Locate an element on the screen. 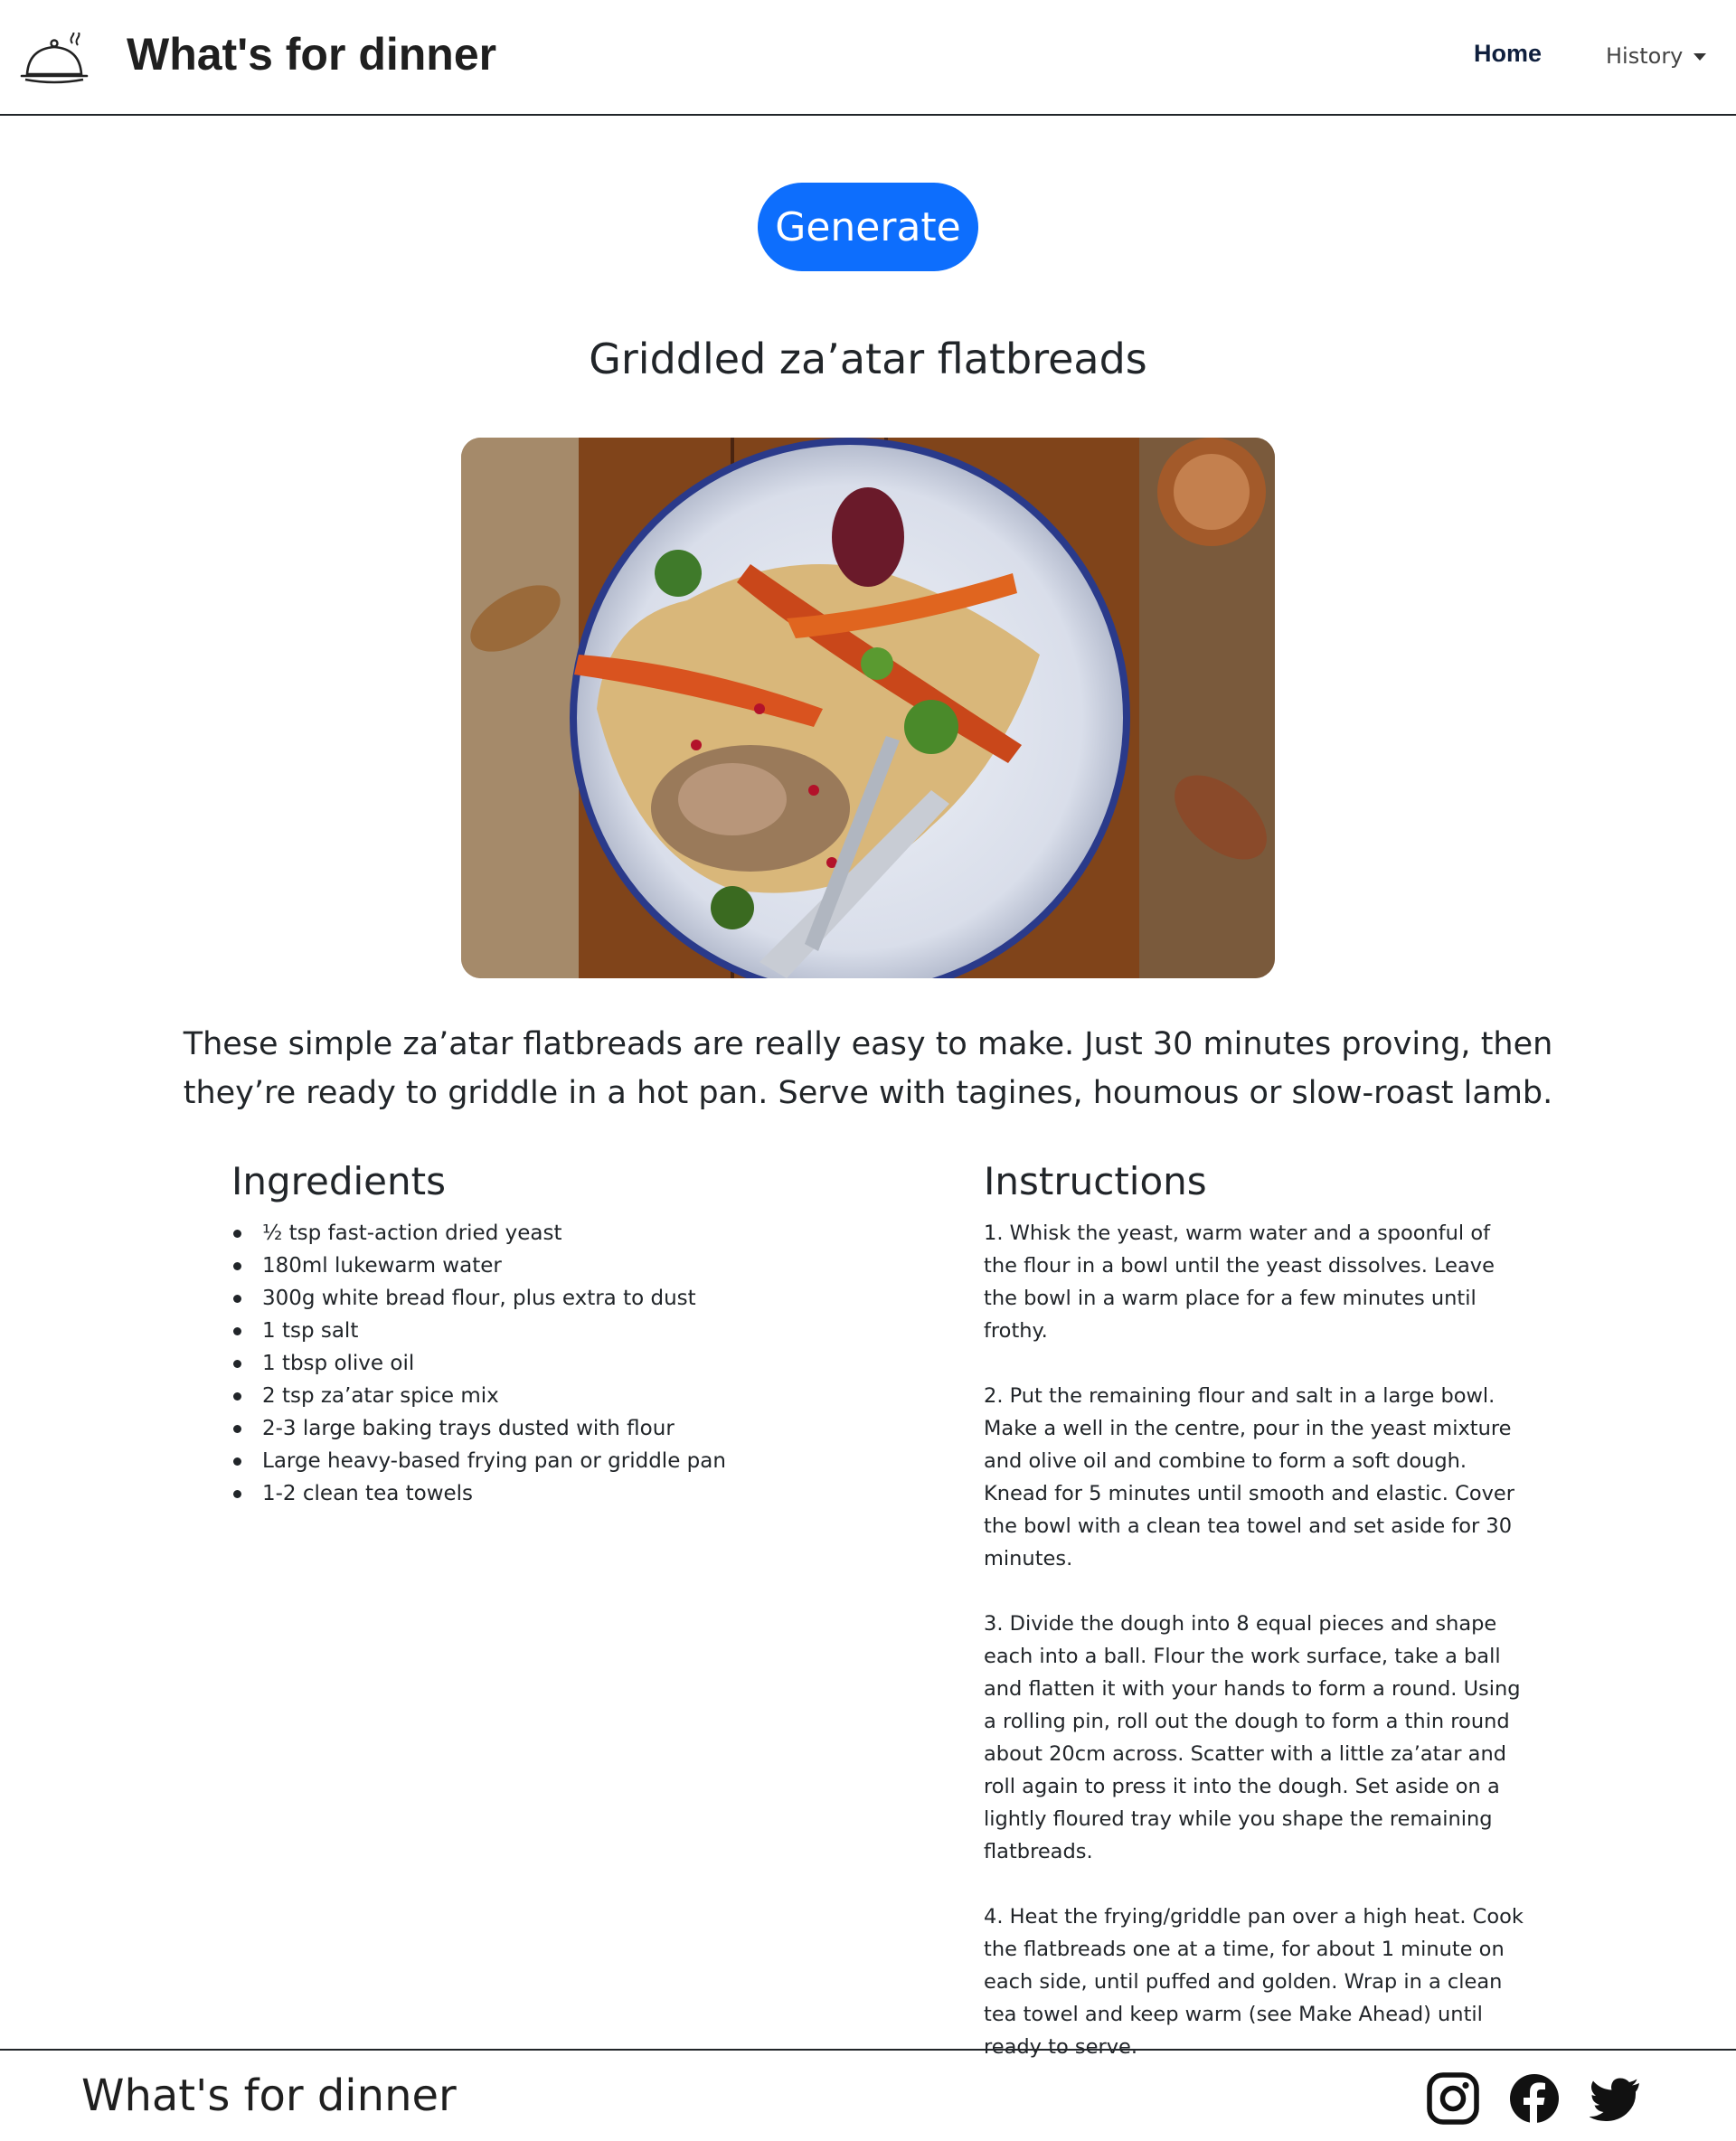 The image size is (1736, 2141). footer-brand: What's for dinner is located at coordinates (269, 2095).